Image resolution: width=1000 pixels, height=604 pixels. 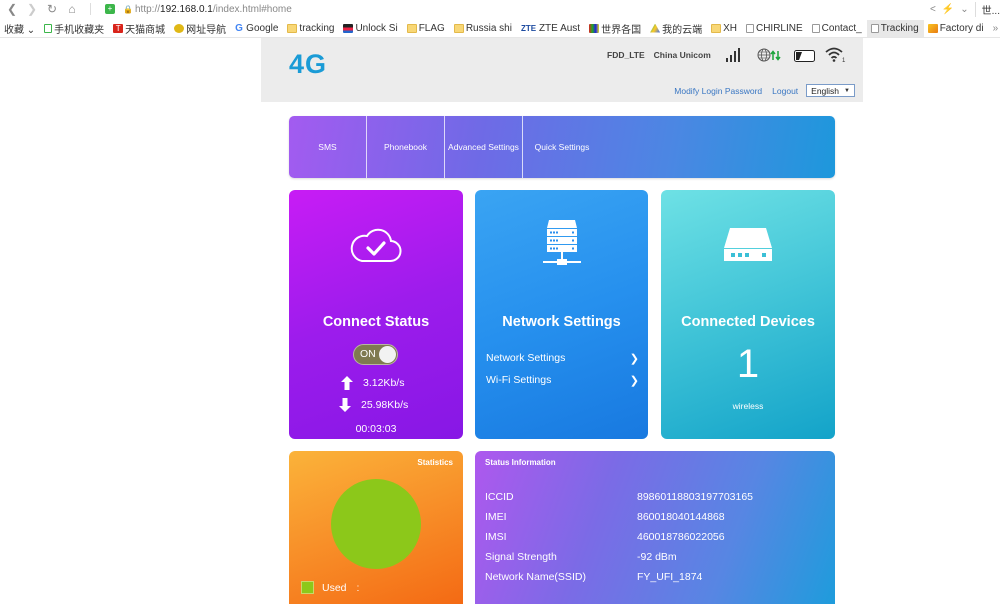 I want to click on bookmark-label: Unlock Si, so click(x=376, y=28).